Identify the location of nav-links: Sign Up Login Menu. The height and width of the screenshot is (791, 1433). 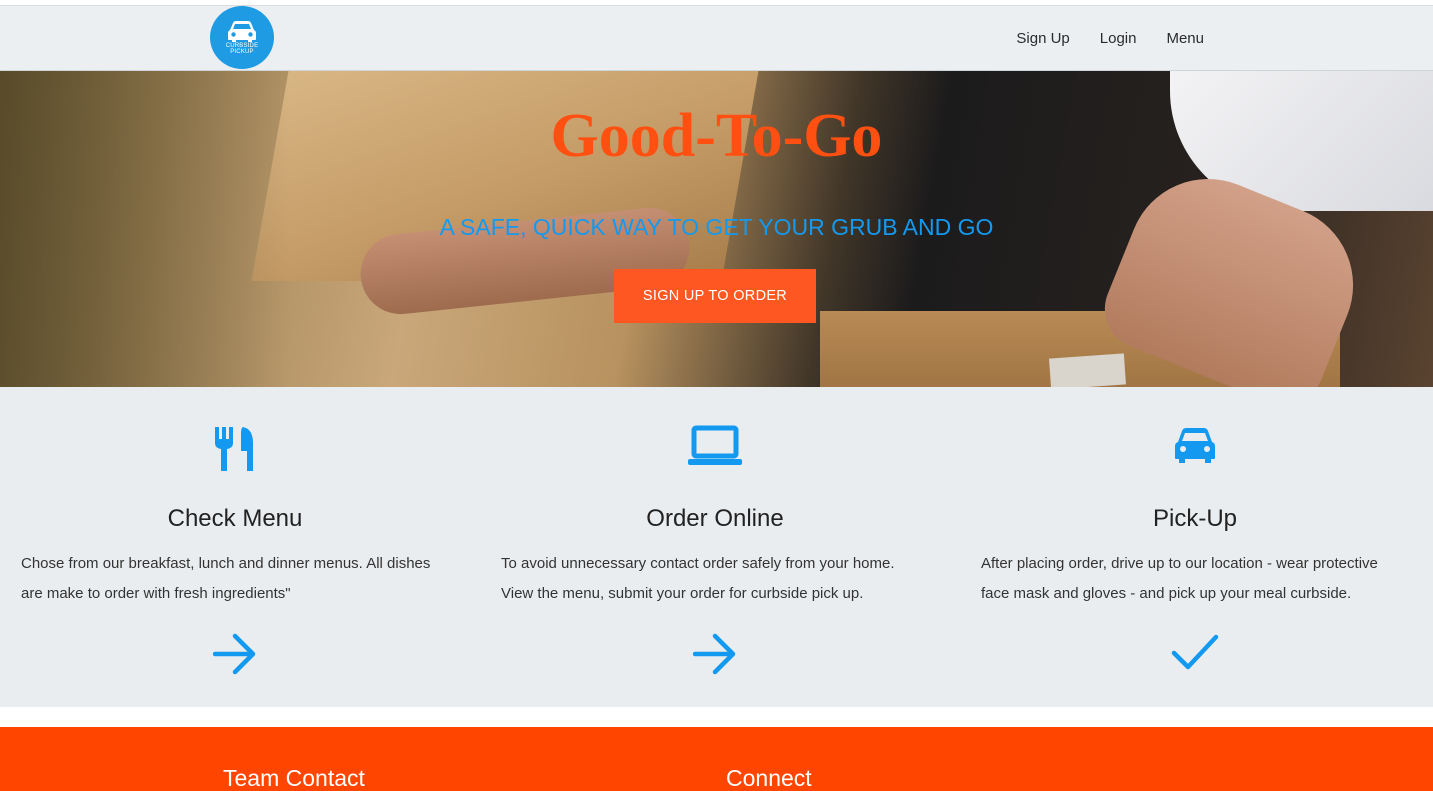
(1110, 38).